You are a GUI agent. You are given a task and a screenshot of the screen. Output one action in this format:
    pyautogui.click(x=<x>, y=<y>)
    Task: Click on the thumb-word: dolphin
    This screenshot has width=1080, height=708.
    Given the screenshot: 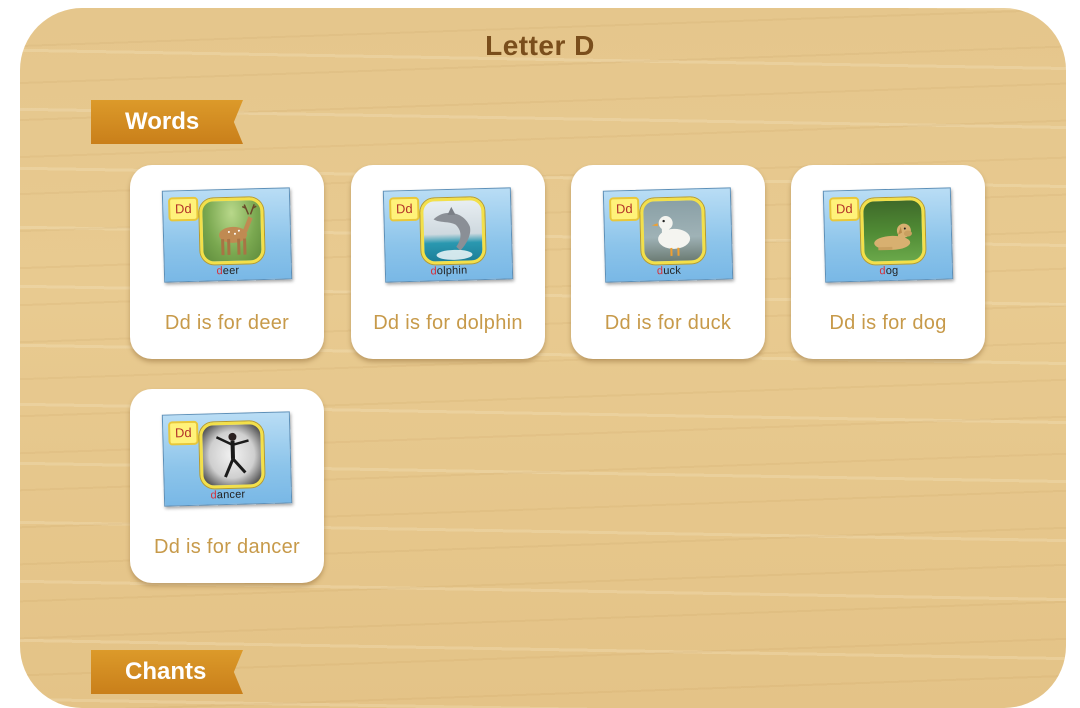 What is the action you would take?
    pyautogui.click(x=449, y=271)
    